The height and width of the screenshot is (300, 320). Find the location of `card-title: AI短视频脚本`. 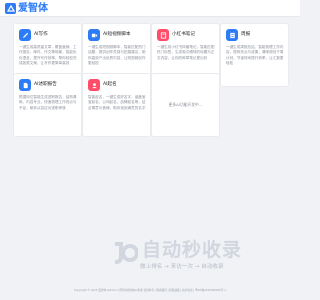

card-title: AI短视频脚本 is located at coordinates (117, 34).